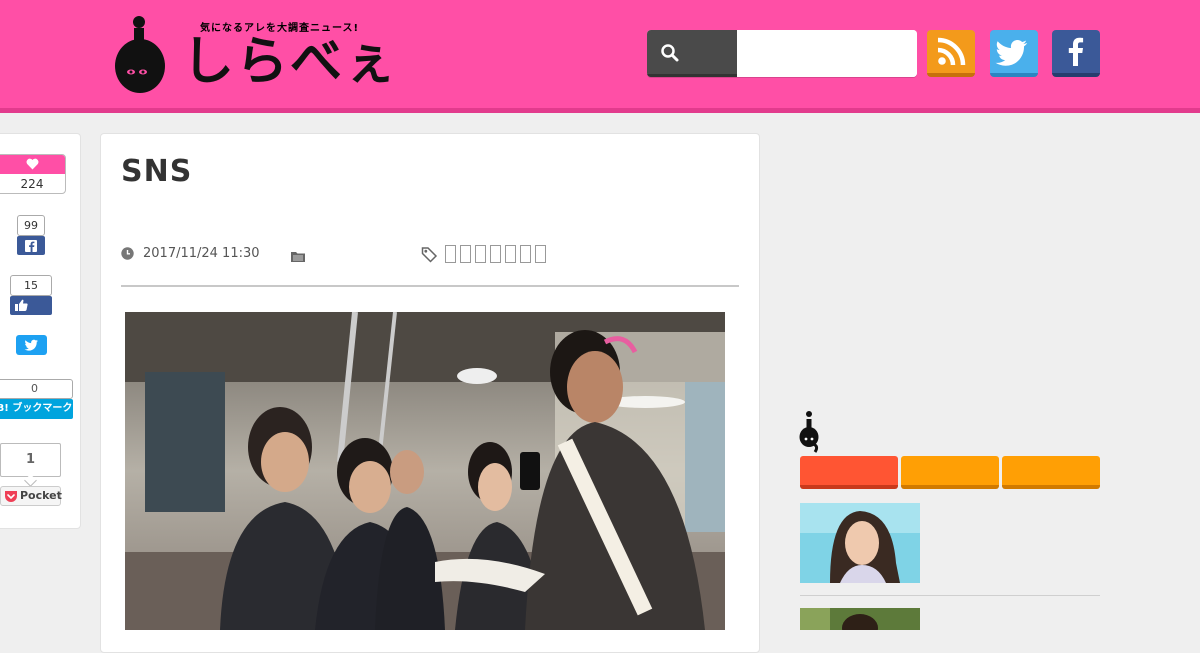  Describe the element at coordinates (30, 460) in the screenshot. I see `pocket-count: 1` at that location.